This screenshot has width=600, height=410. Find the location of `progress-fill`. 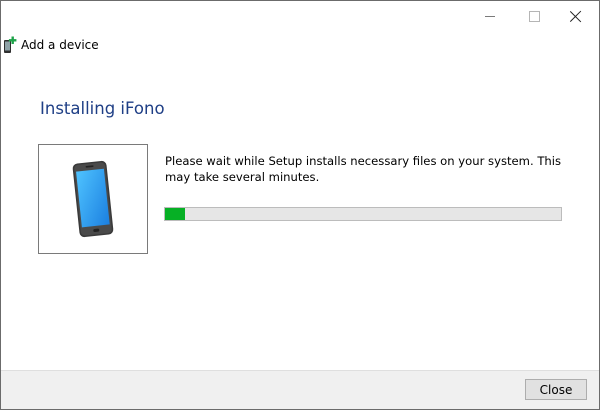

progress-fill is located at coordinates (175, 214).